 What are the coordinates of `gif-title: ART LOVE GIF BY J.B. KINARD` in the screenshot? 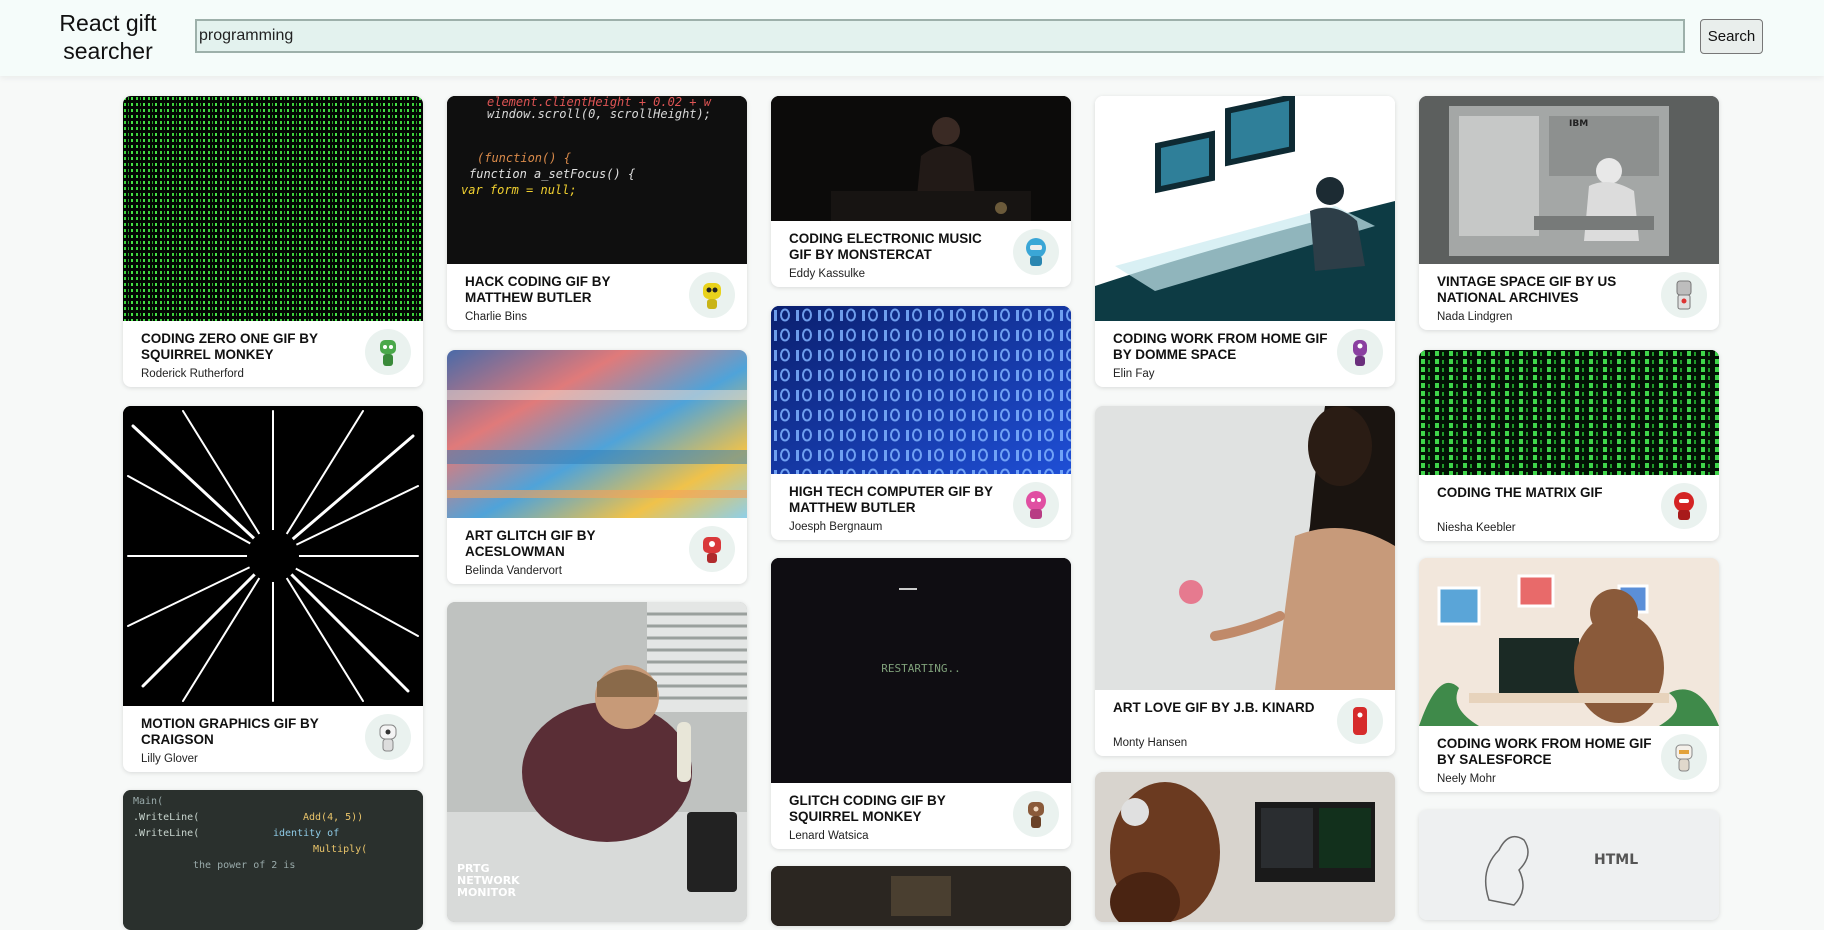 It's located at (1214, 707).